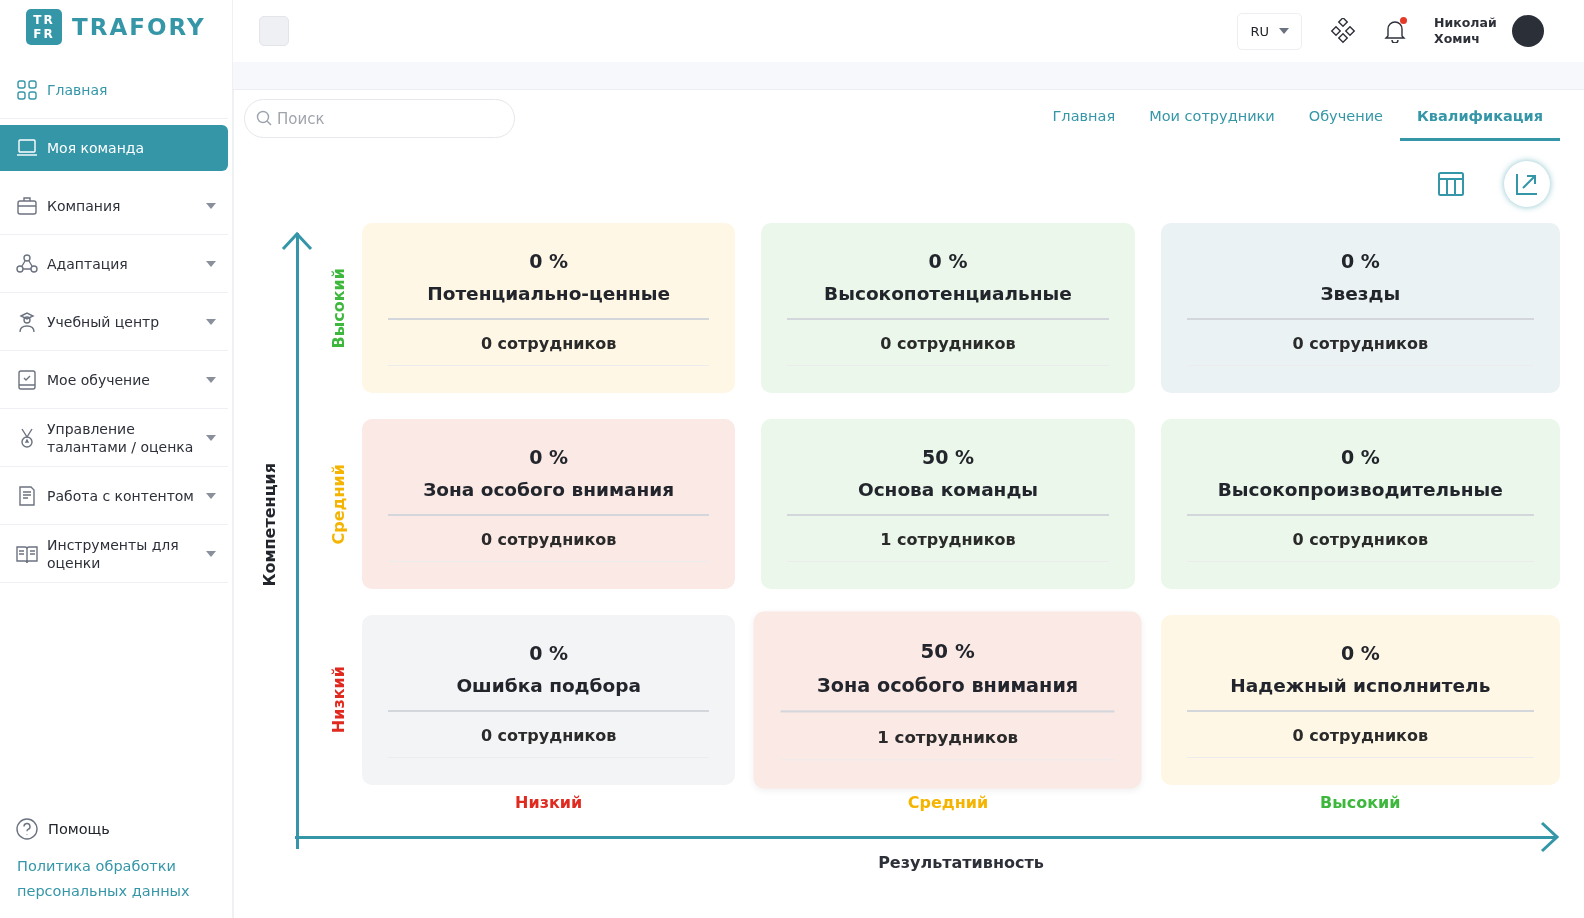 The image size is (1584, 918). Describe the element at coordinates (379, 118) in the screenshot. I see `search-field: Поиск` at that location.